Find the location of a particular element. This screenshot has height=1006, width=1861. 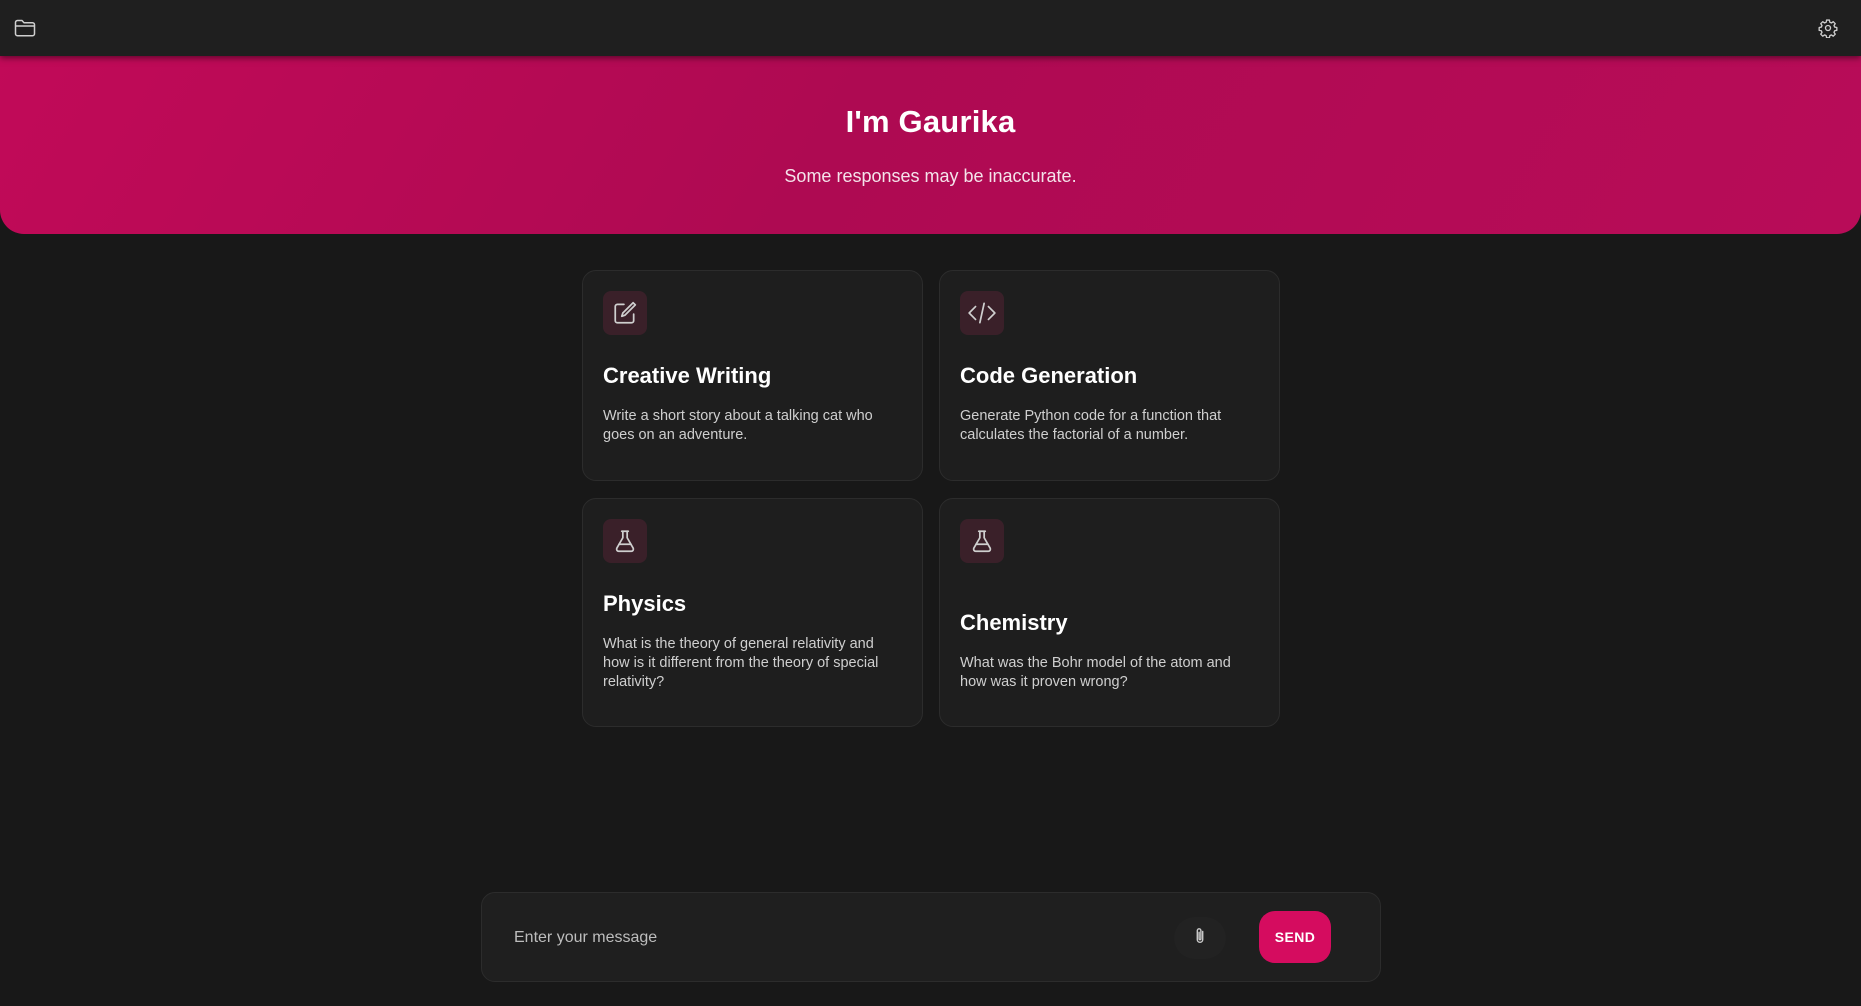

folder-icon is located at coordinates (25, 28).